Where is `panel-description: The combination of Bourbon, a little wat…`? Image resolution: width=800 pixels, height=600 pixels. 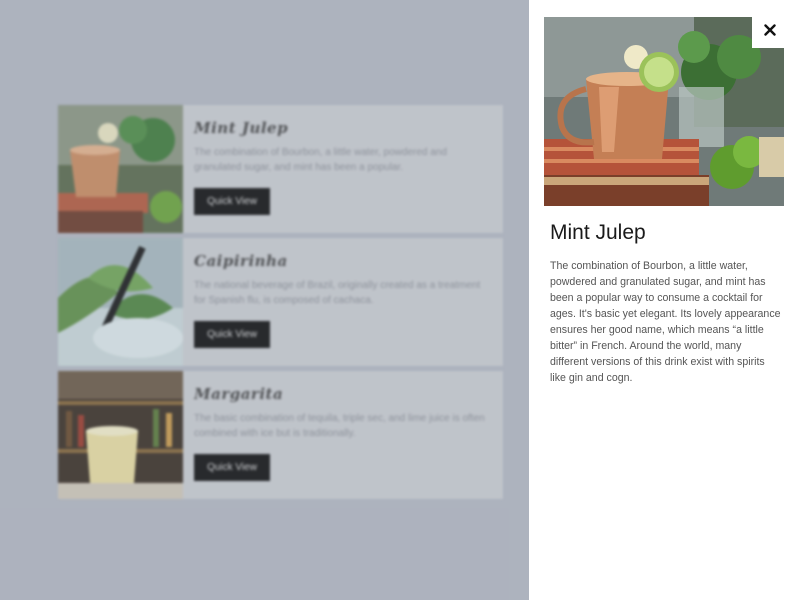
panel-description: The combination of Bourbon, a little wat… is located at coordinates (665, 322).